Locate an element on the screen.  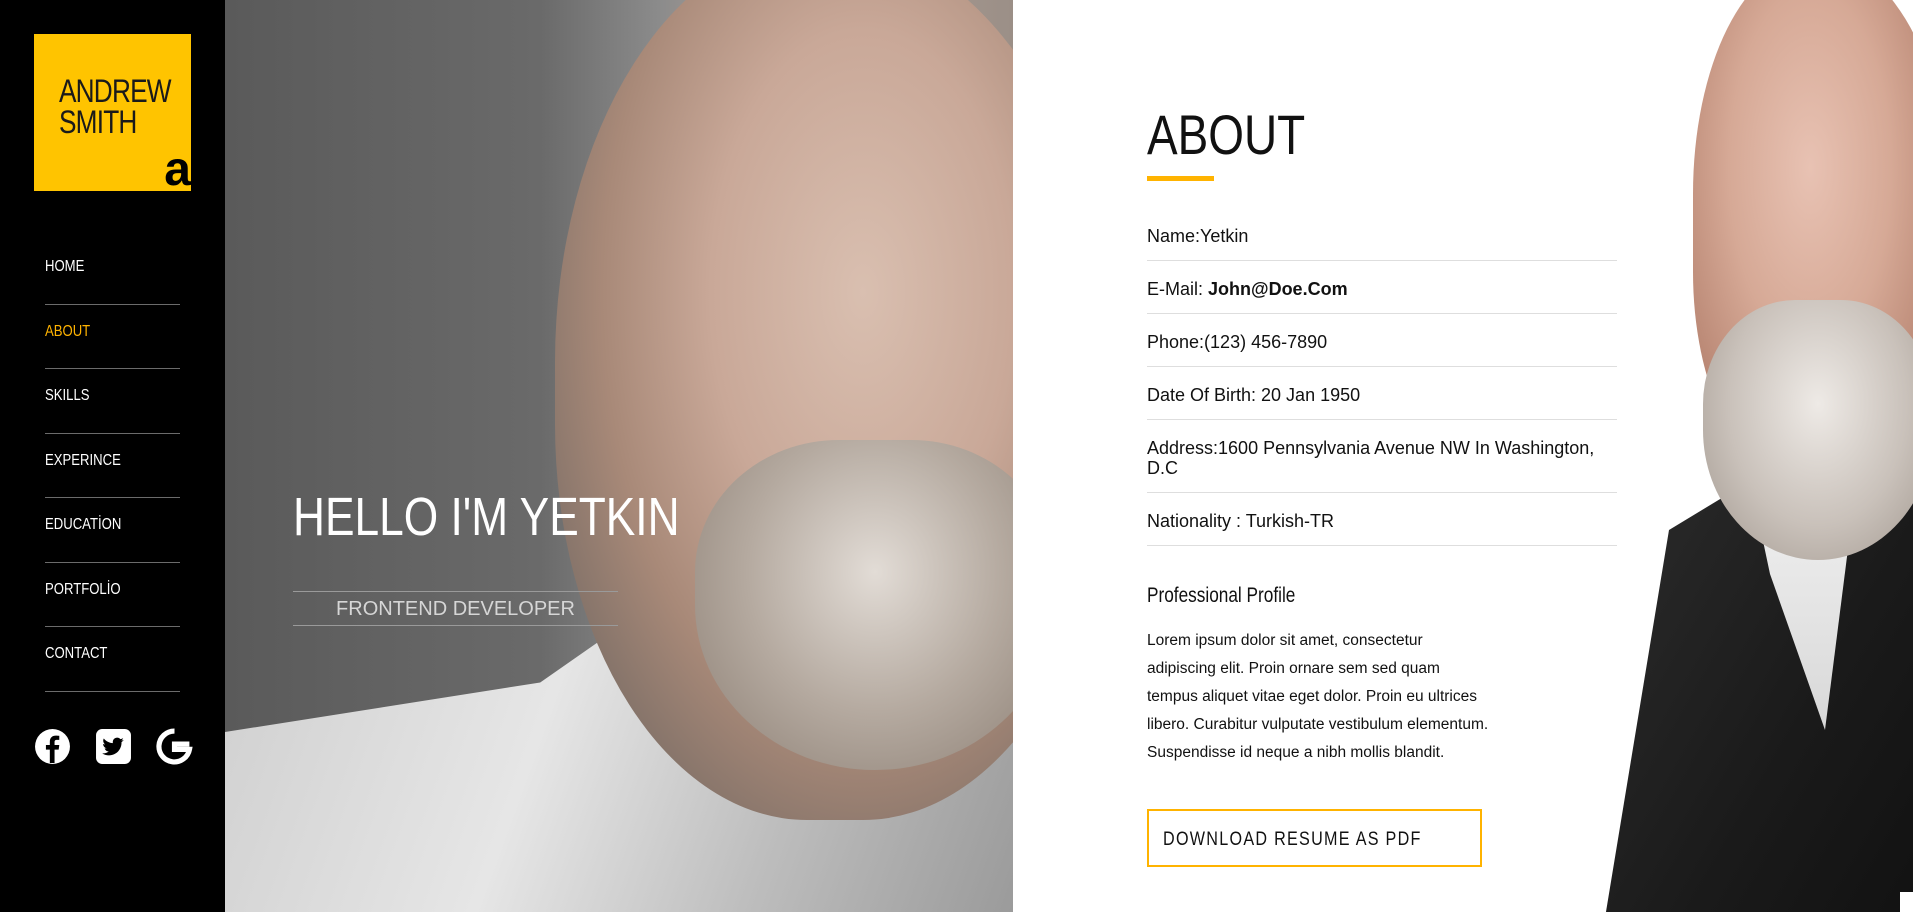
nav-item-education: EDUCATİON is located at coordinates (112, 530).